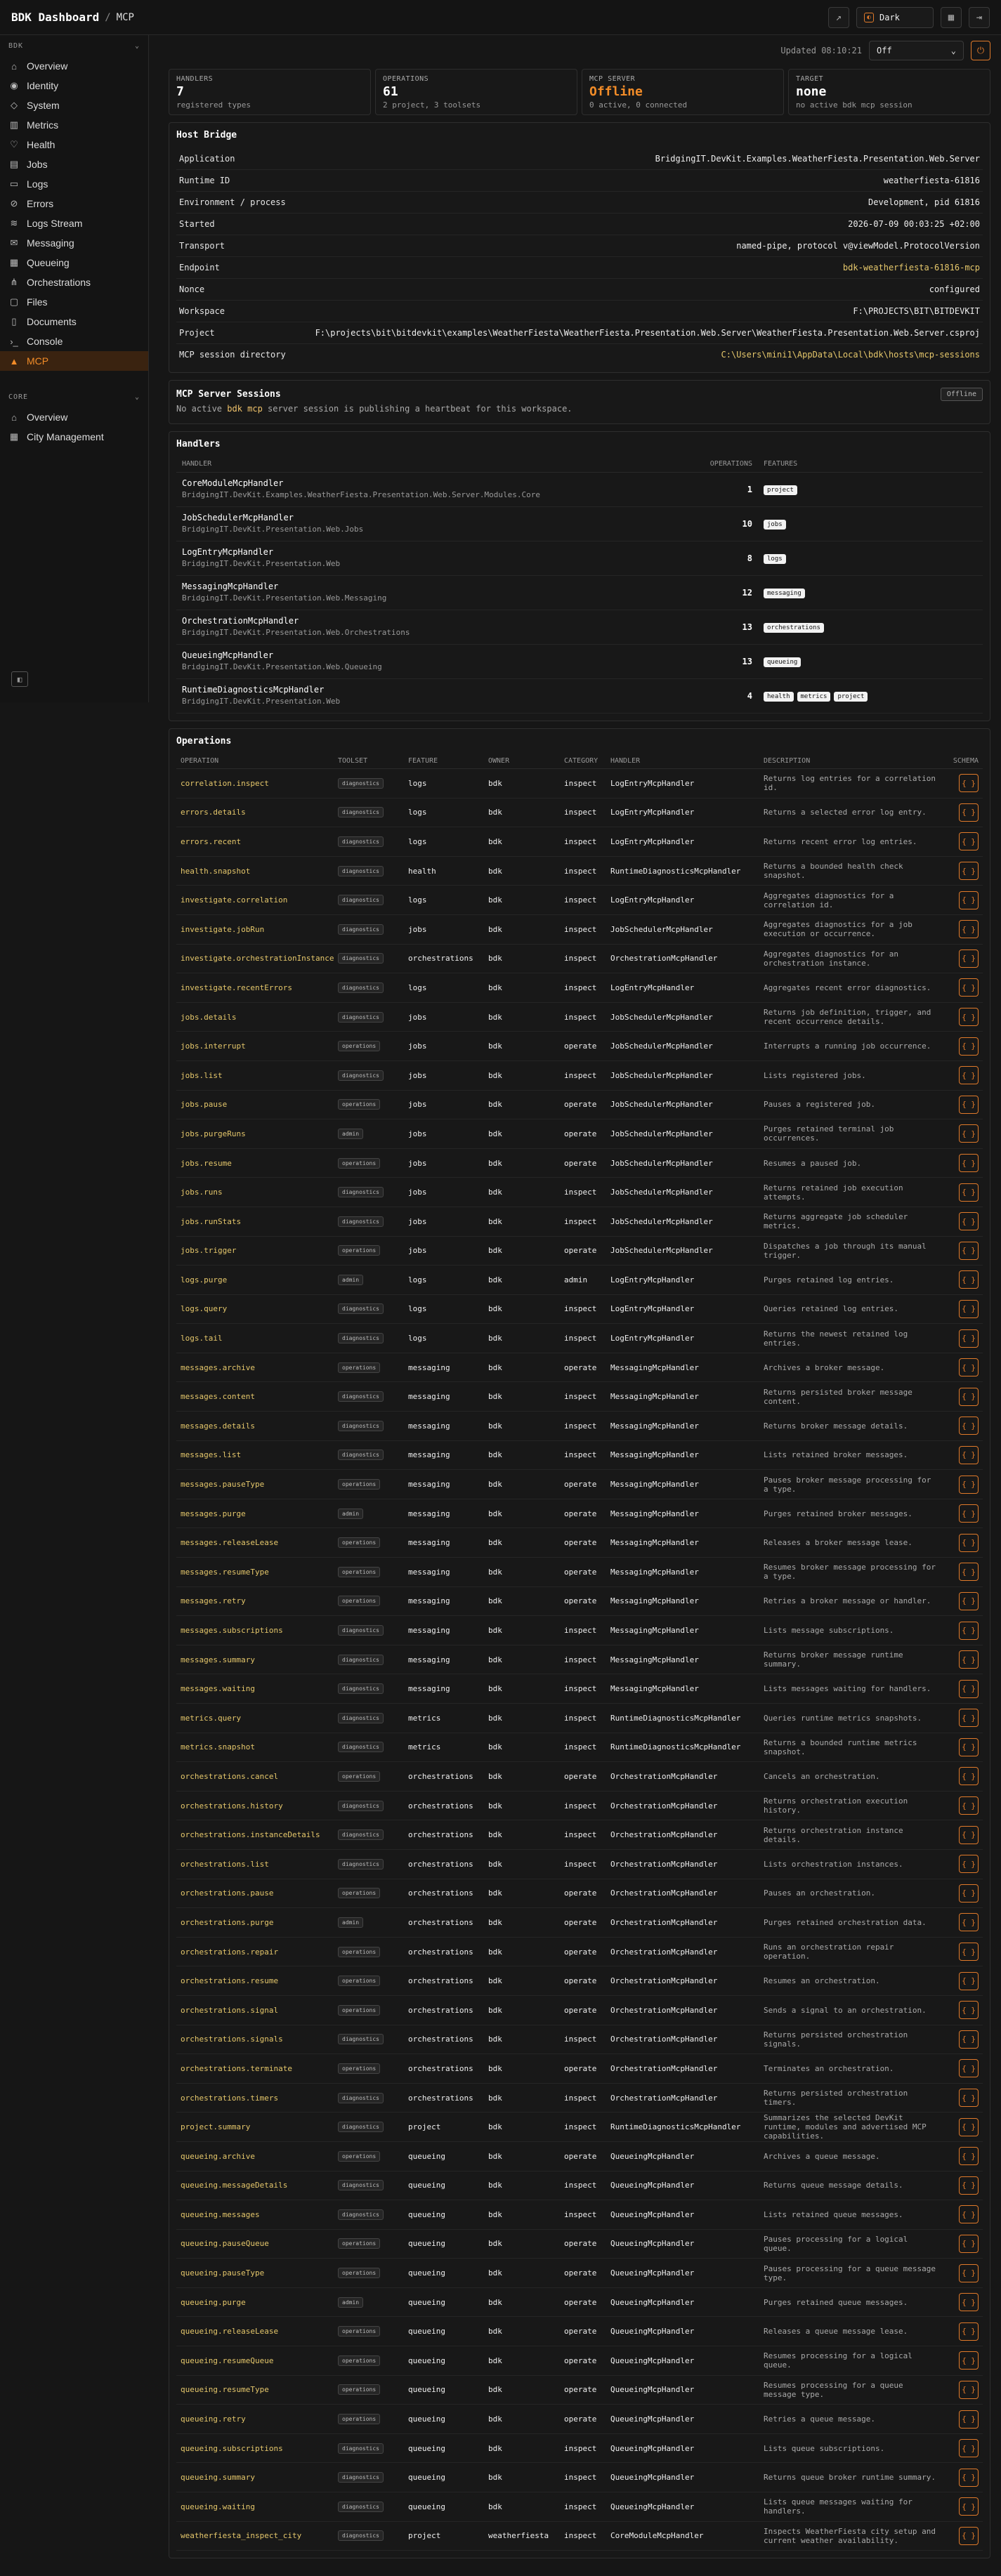 Image resolution: width=1001 pixels, height=2576 pixels. I want to click on operation-name: messages.content, so click(255, 1396).